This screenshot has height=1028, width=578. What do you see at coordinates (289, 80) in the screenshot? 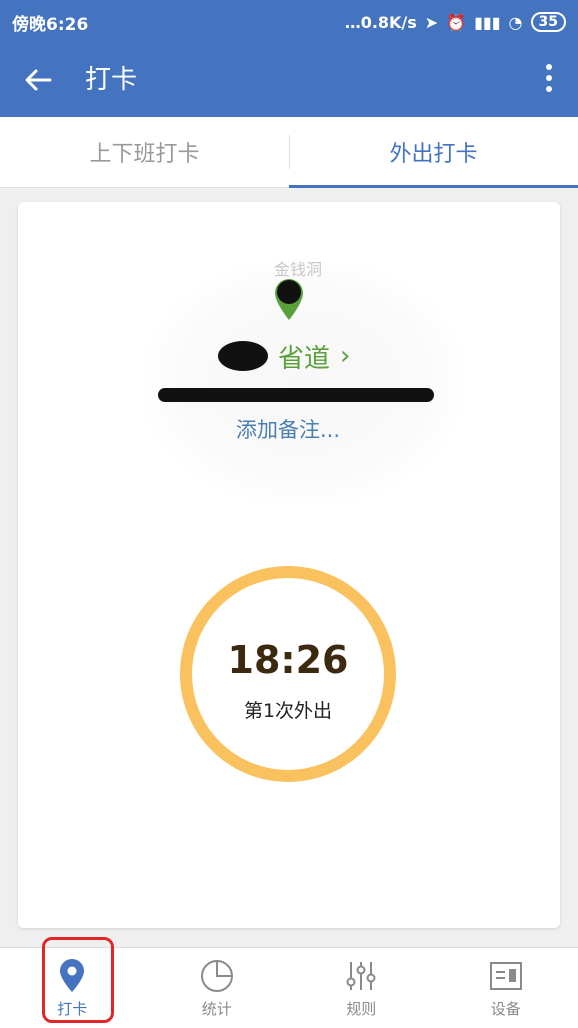
I see `app-bar: 打卡` at bounding box center [289, 80].